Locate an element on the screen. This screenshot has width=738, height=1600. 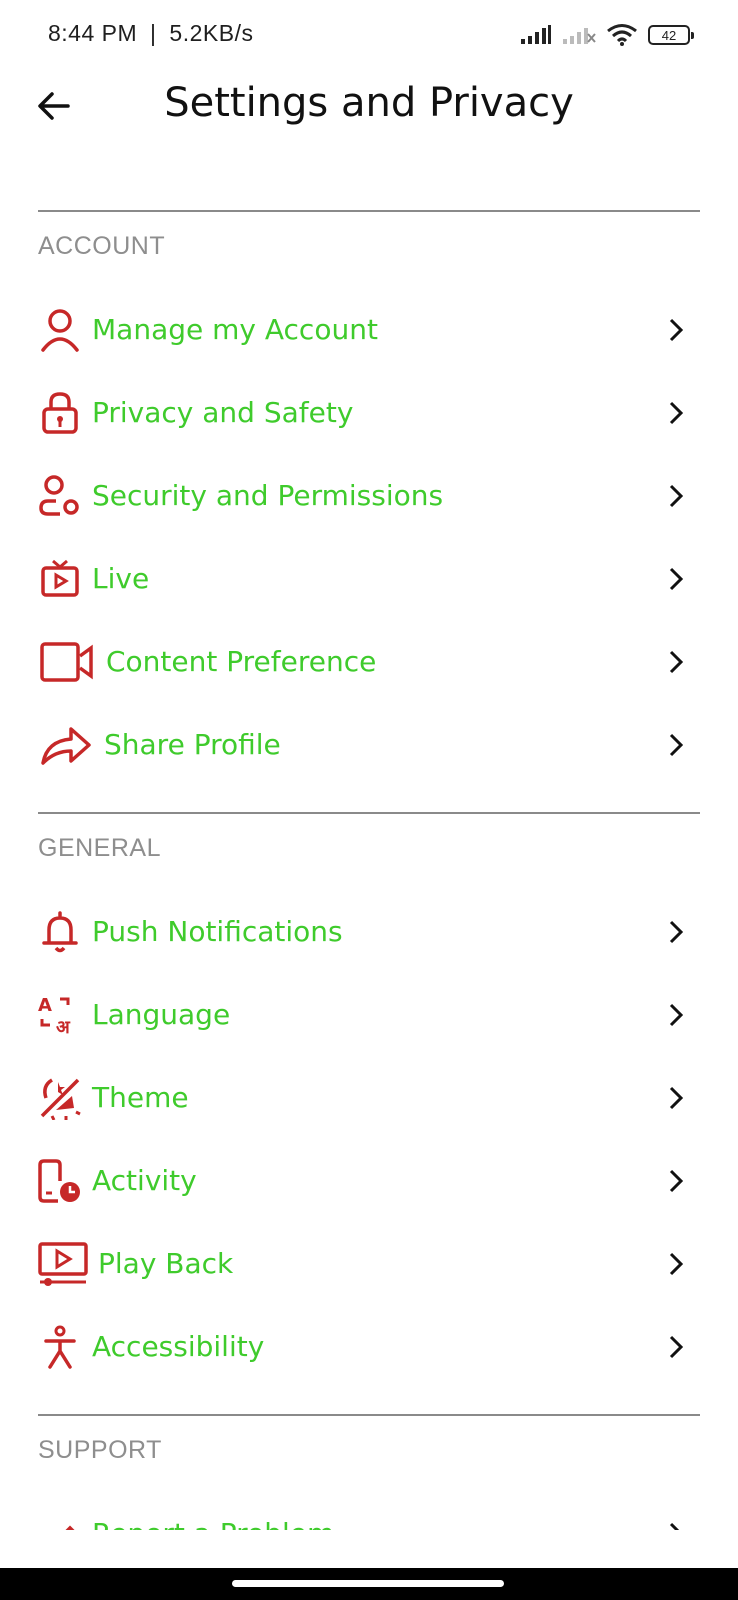
scroll-clip is located at coordinates (369, 1551).